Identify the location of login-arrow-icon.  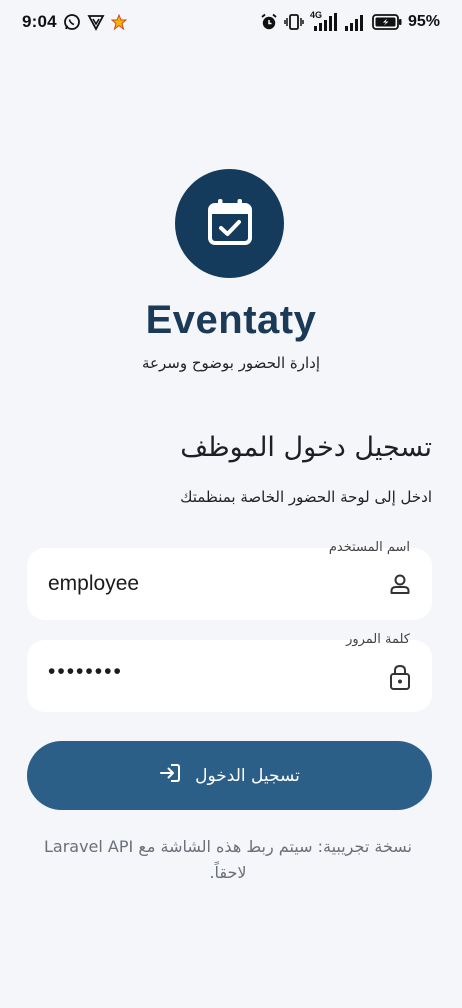
(170, 775).